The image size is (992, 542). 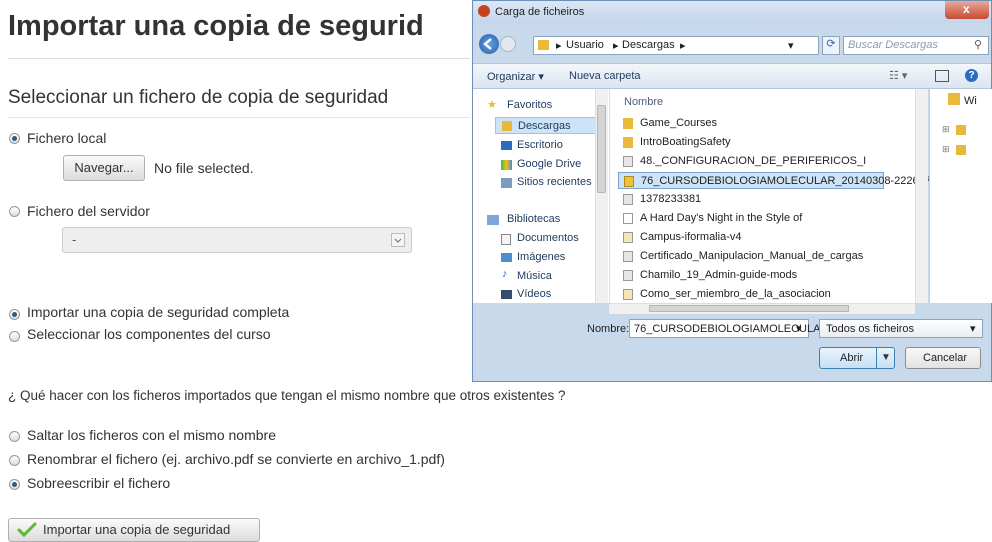 What do you see at coordinates (548, 238) in the screenshot?
I see `nav-item-documents: Documentos` at bounding box center [548, 238].